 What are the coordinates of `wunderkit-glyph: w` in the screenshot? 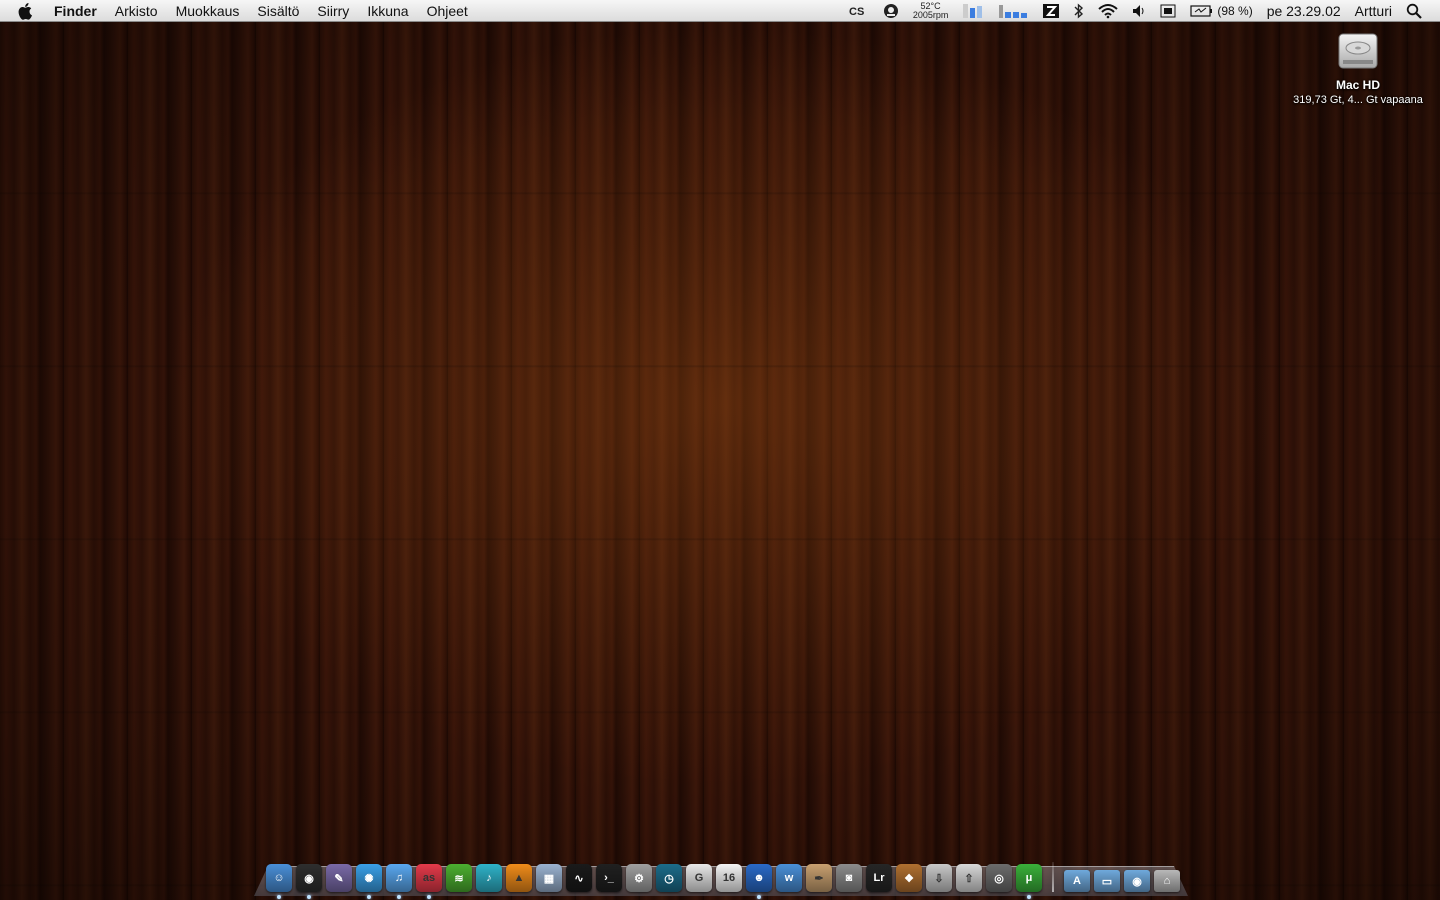 It's located at (789, 878).